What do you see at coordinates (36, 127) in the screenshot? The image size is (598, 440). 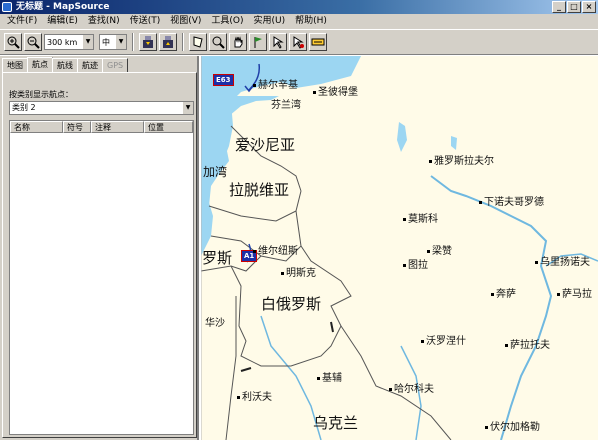 I see `column-header-name: 名称` at bounding box center [36, 127].